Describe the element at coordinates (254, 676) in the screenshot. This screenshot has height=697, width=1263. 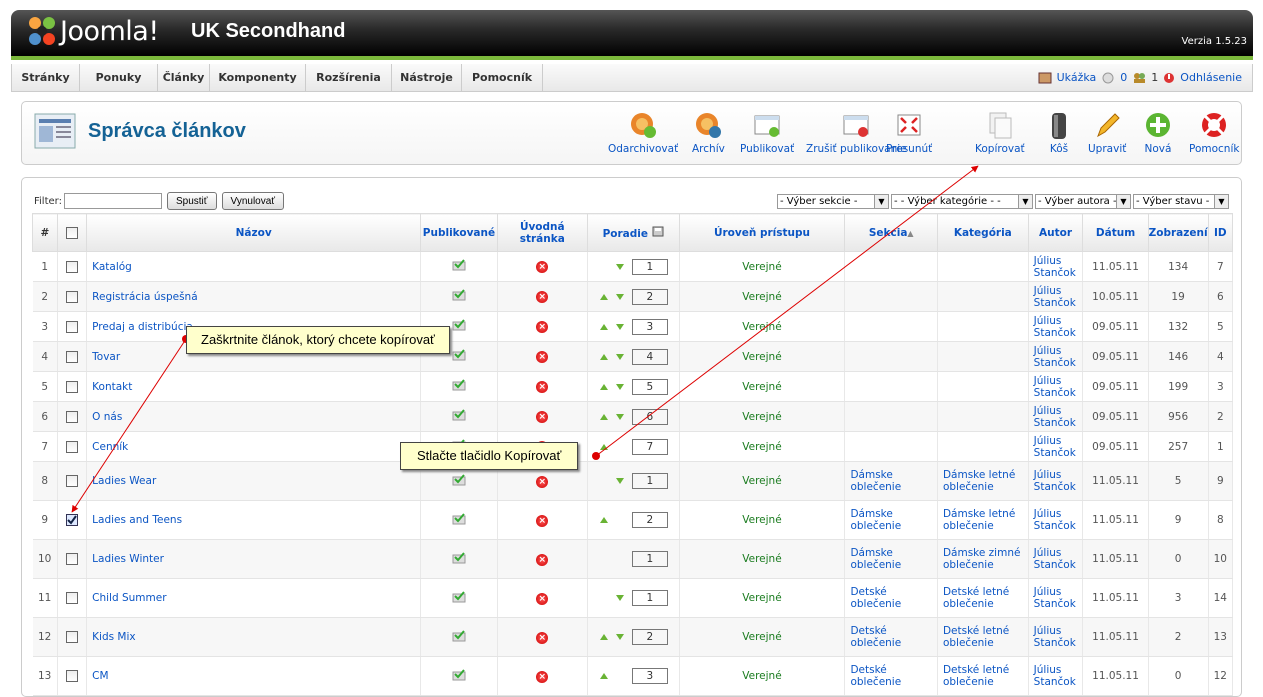
I see `article-title-link: CM` at that location.